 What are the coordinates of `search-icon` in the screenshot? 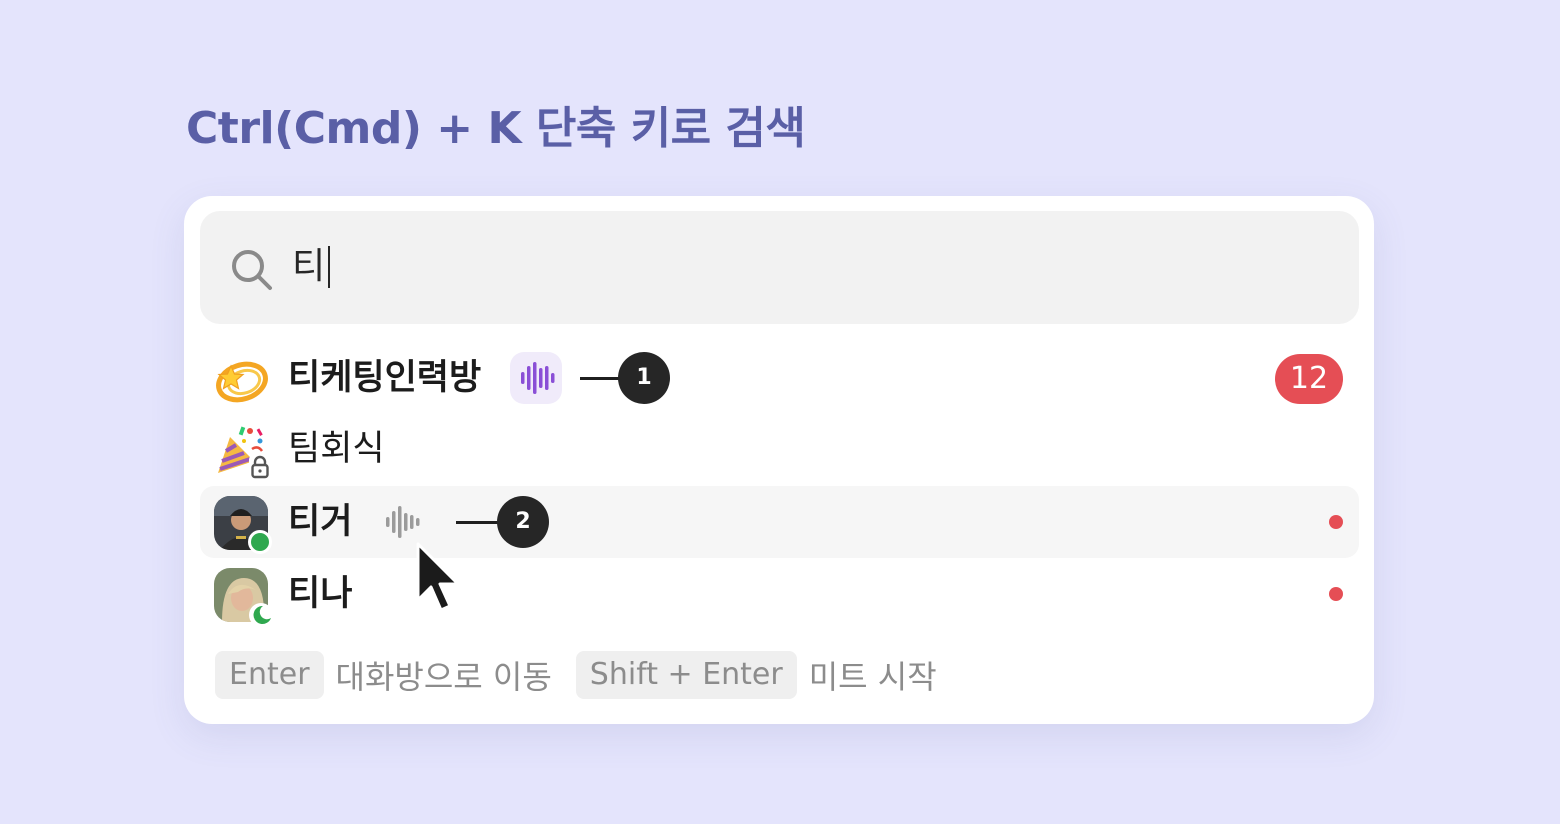 It's located at (252, 270).